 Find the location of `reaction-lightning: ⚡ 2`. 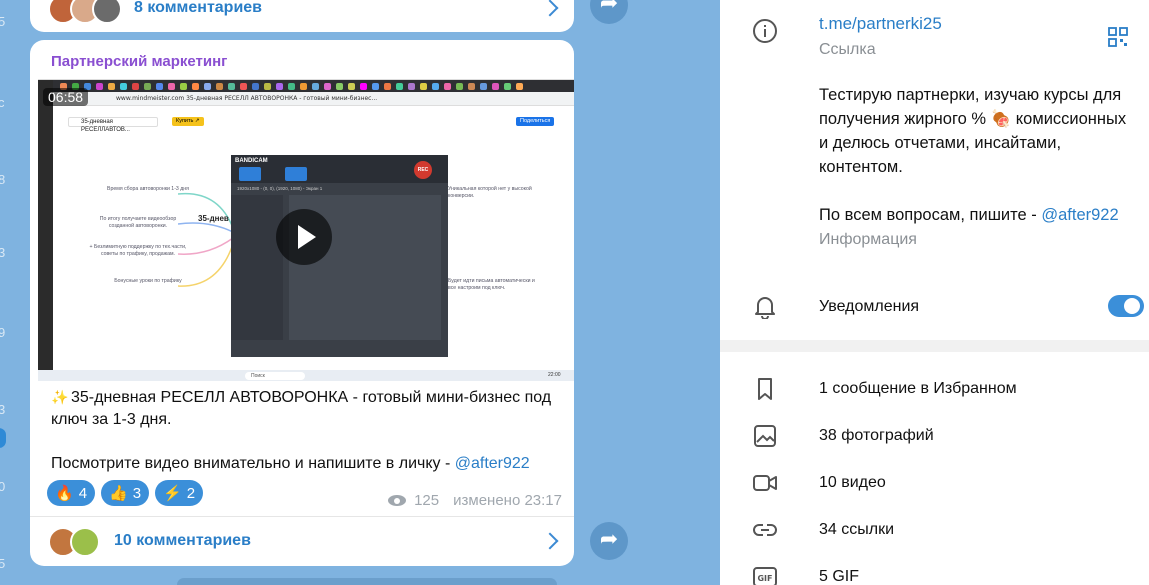

reaction-lightning: ⚡ 2 is located at coordinates (179, 493).